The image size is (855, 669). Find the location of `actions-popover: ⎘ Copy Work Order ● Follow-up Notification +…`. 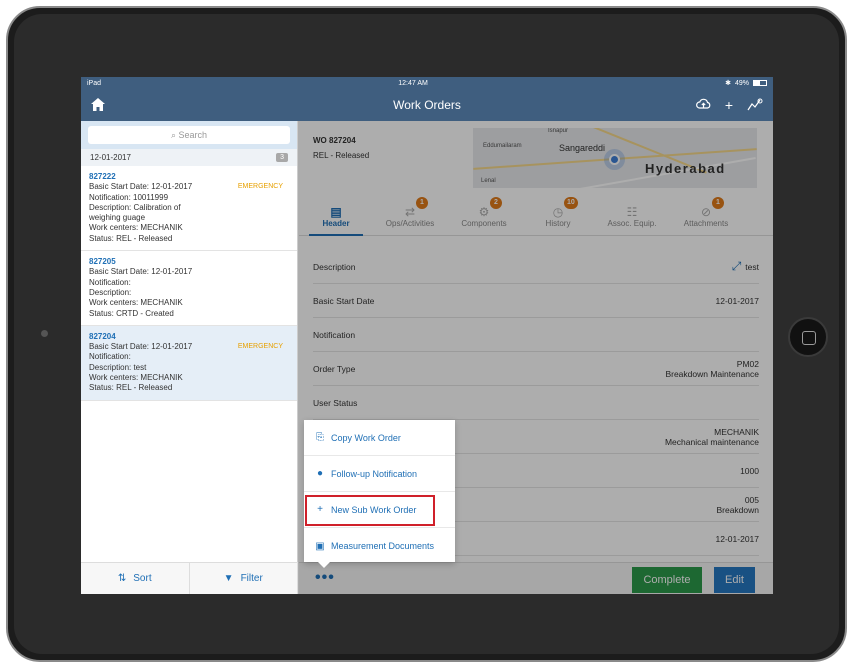

actions-popover: ⎘ Copy Work Order ● Follow-up Notification +… is located at coordinates (379, 494).